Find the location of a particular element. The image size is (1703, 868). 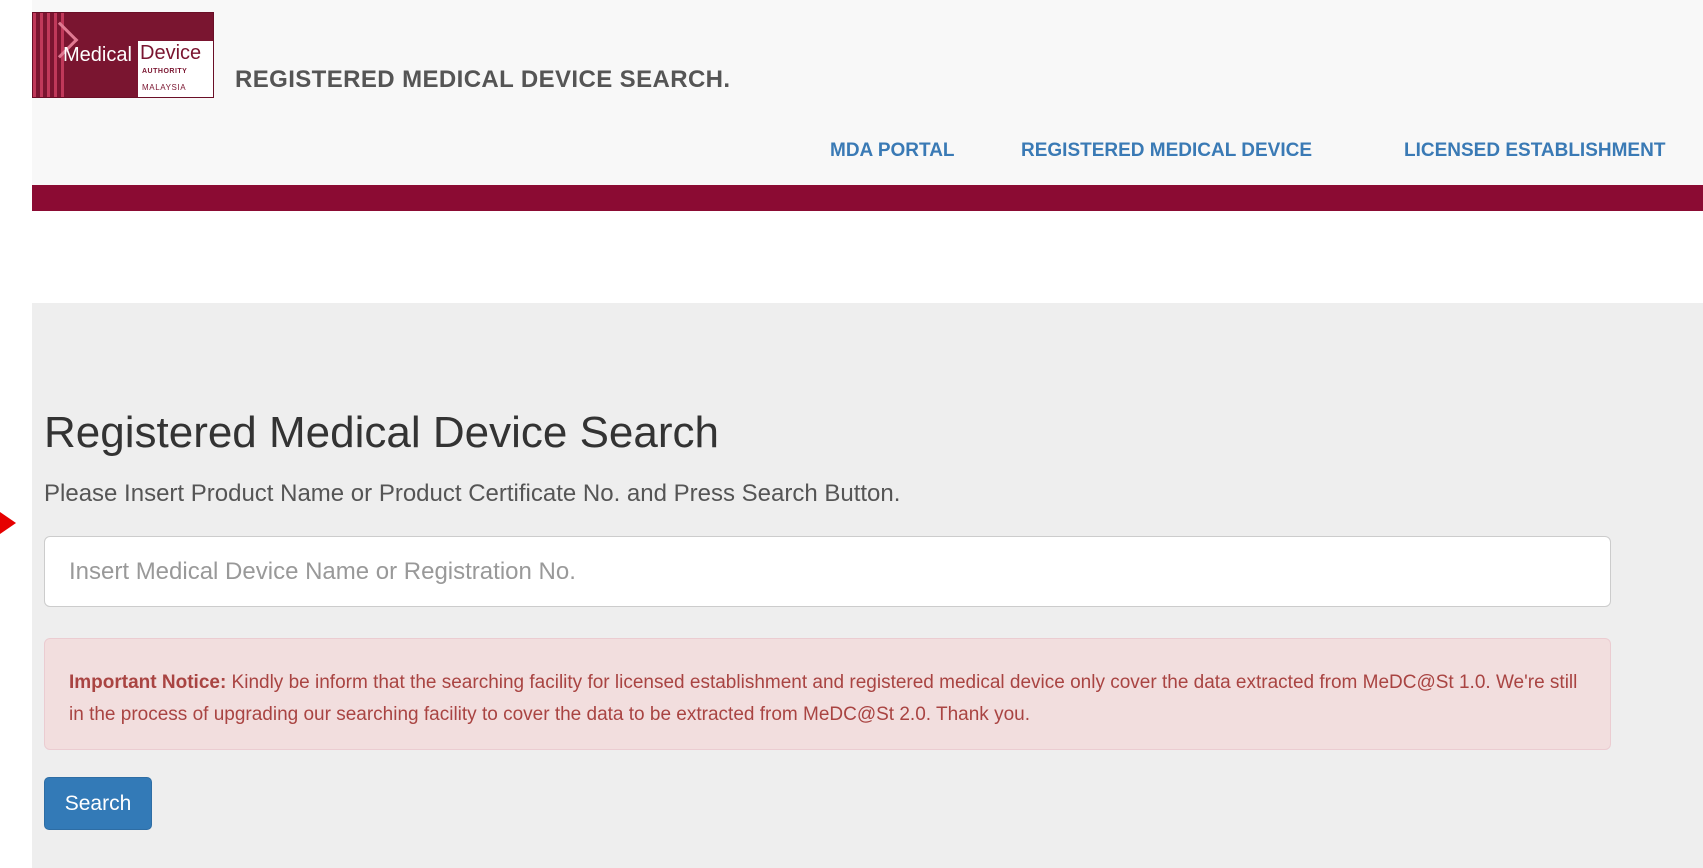

nav-mda-portal: MDA PORTAL is located at coordinates (892, 151).